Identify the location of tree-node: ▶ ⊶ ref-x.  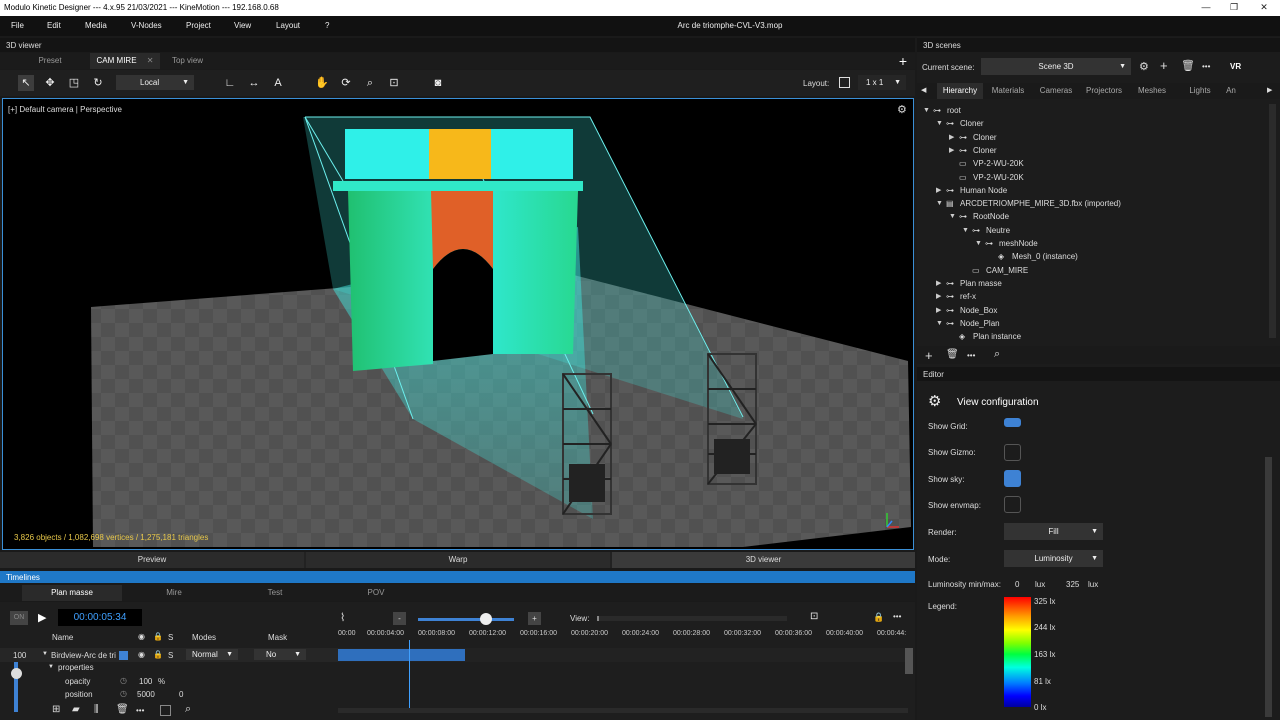
(1093, 296).